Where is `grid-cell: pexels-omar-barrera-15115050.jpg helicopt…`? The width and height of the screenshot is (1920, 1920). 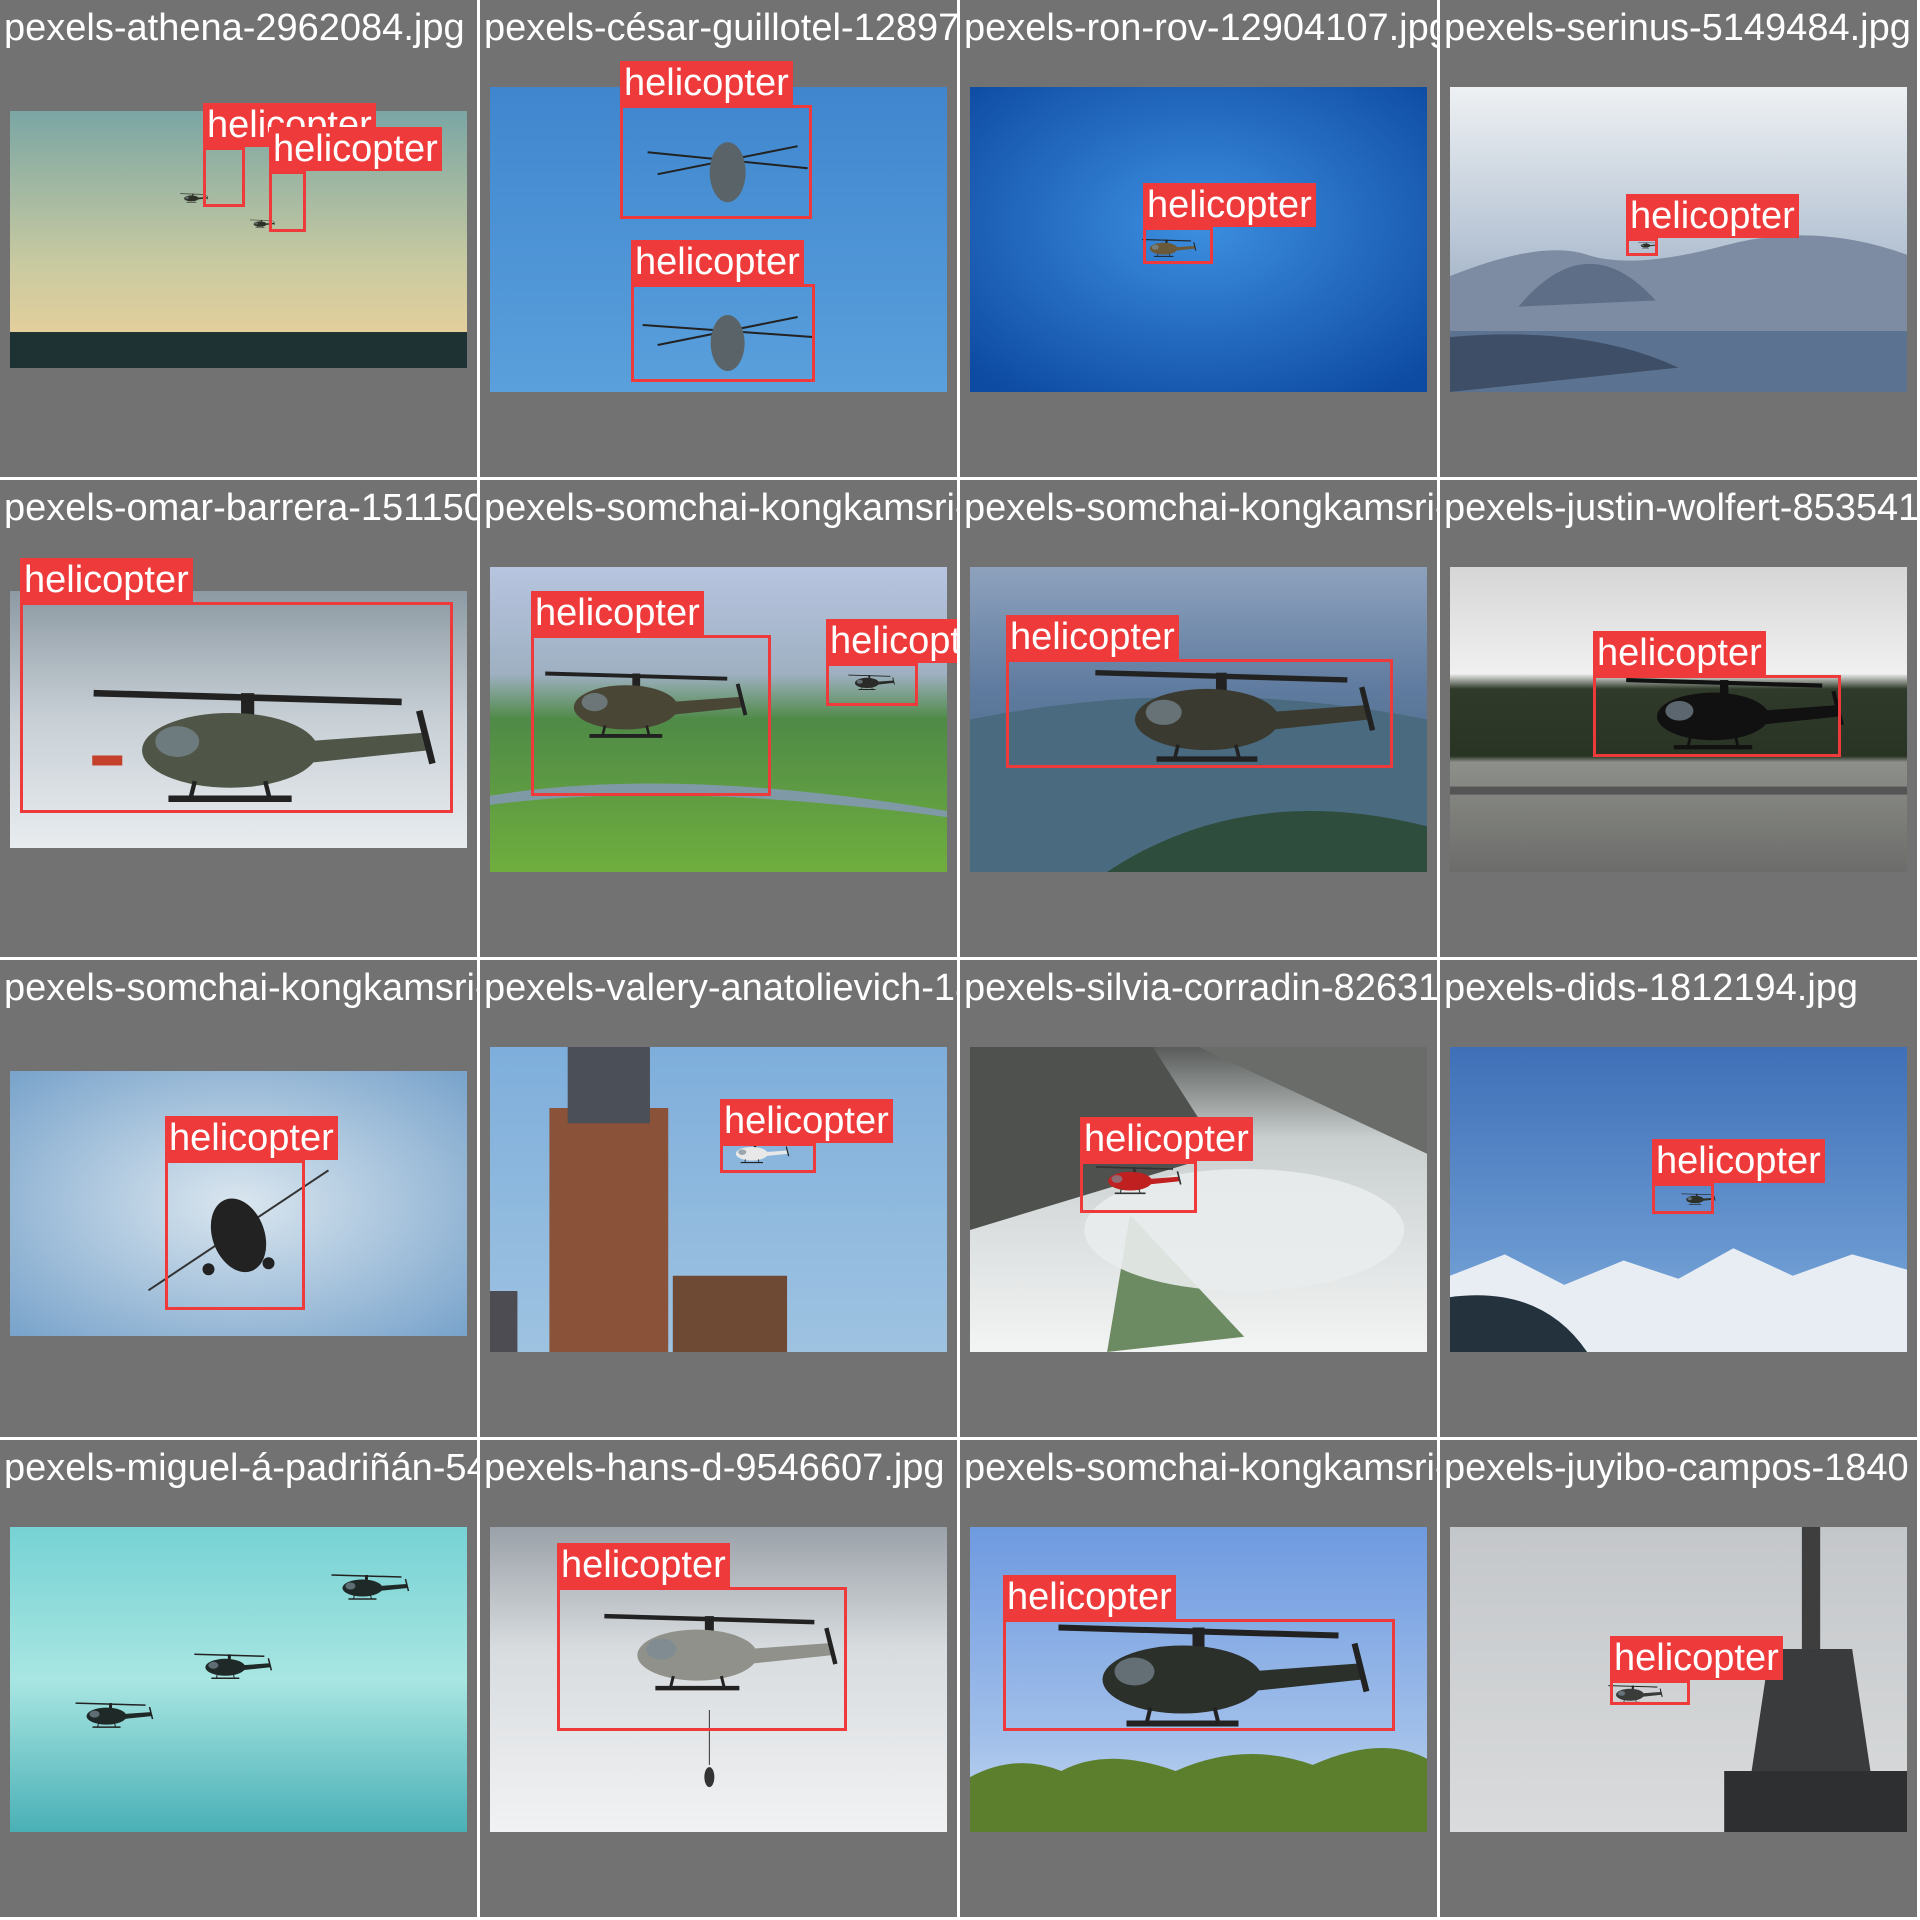
grid-cell: pexels-omar-barrera-15115050.jpg helicopt… is located at coordinates (238, 718).